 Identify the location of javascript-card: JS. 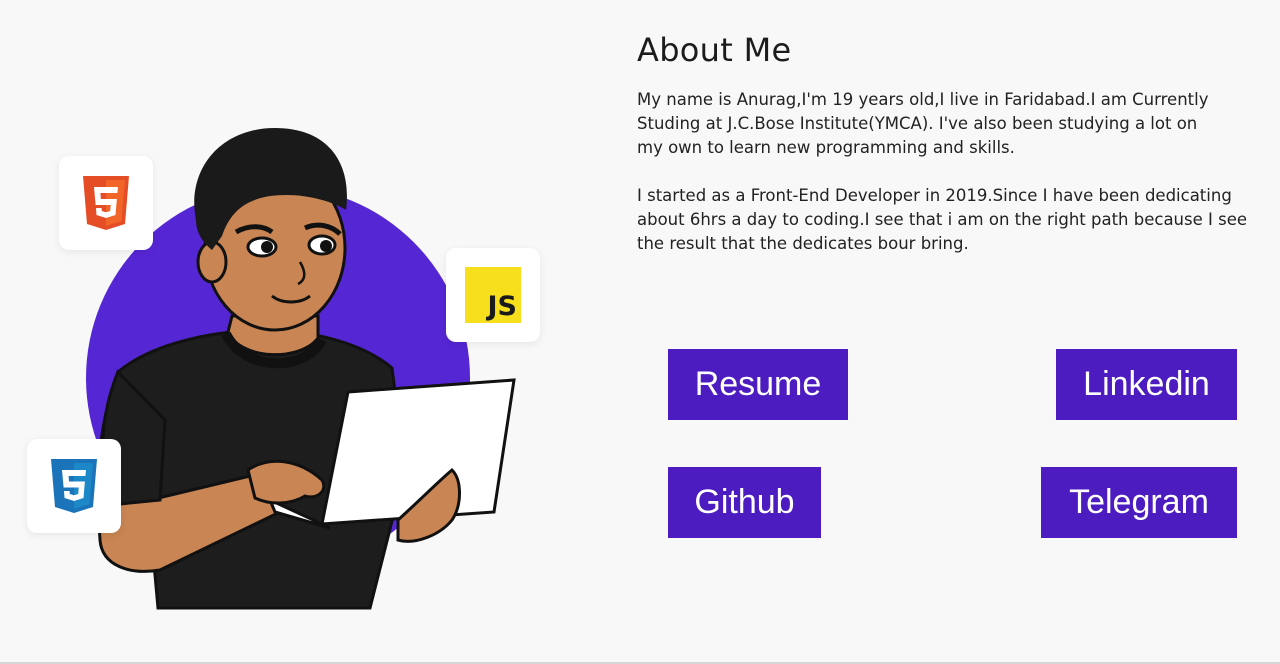
(493, 295).